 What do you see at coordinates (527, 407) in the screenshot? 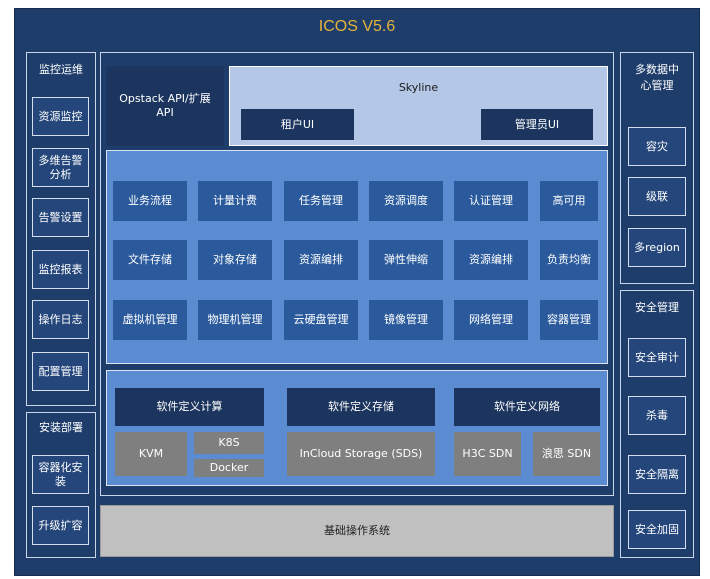
I see `sd-network-box: 软件定义网络` at bounding box center [527, 407].